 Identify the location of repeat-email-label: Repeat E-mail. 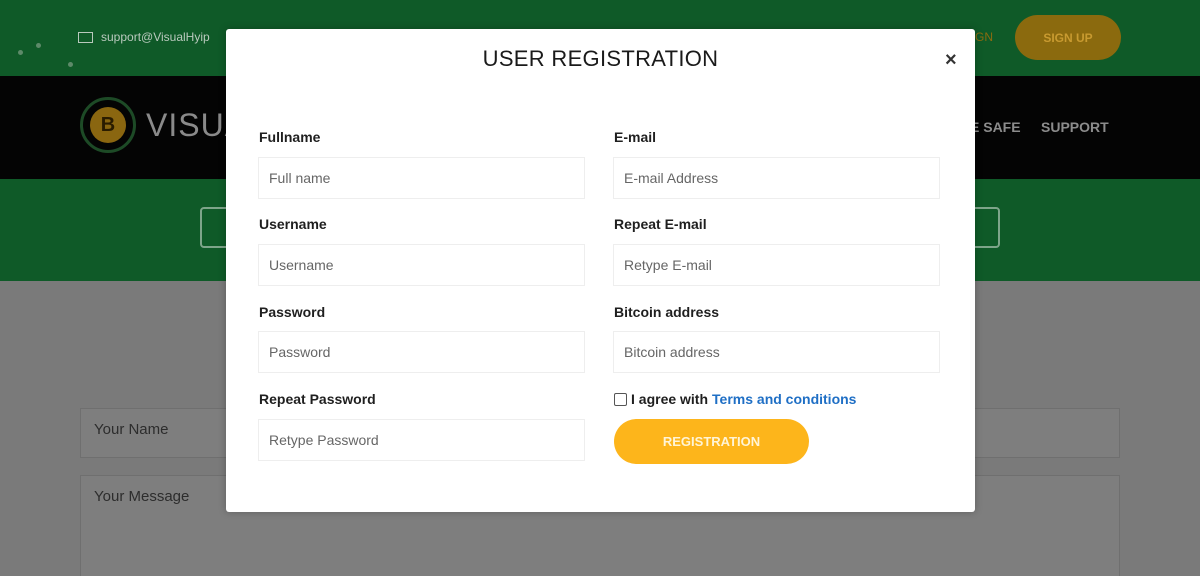
(660, 224).